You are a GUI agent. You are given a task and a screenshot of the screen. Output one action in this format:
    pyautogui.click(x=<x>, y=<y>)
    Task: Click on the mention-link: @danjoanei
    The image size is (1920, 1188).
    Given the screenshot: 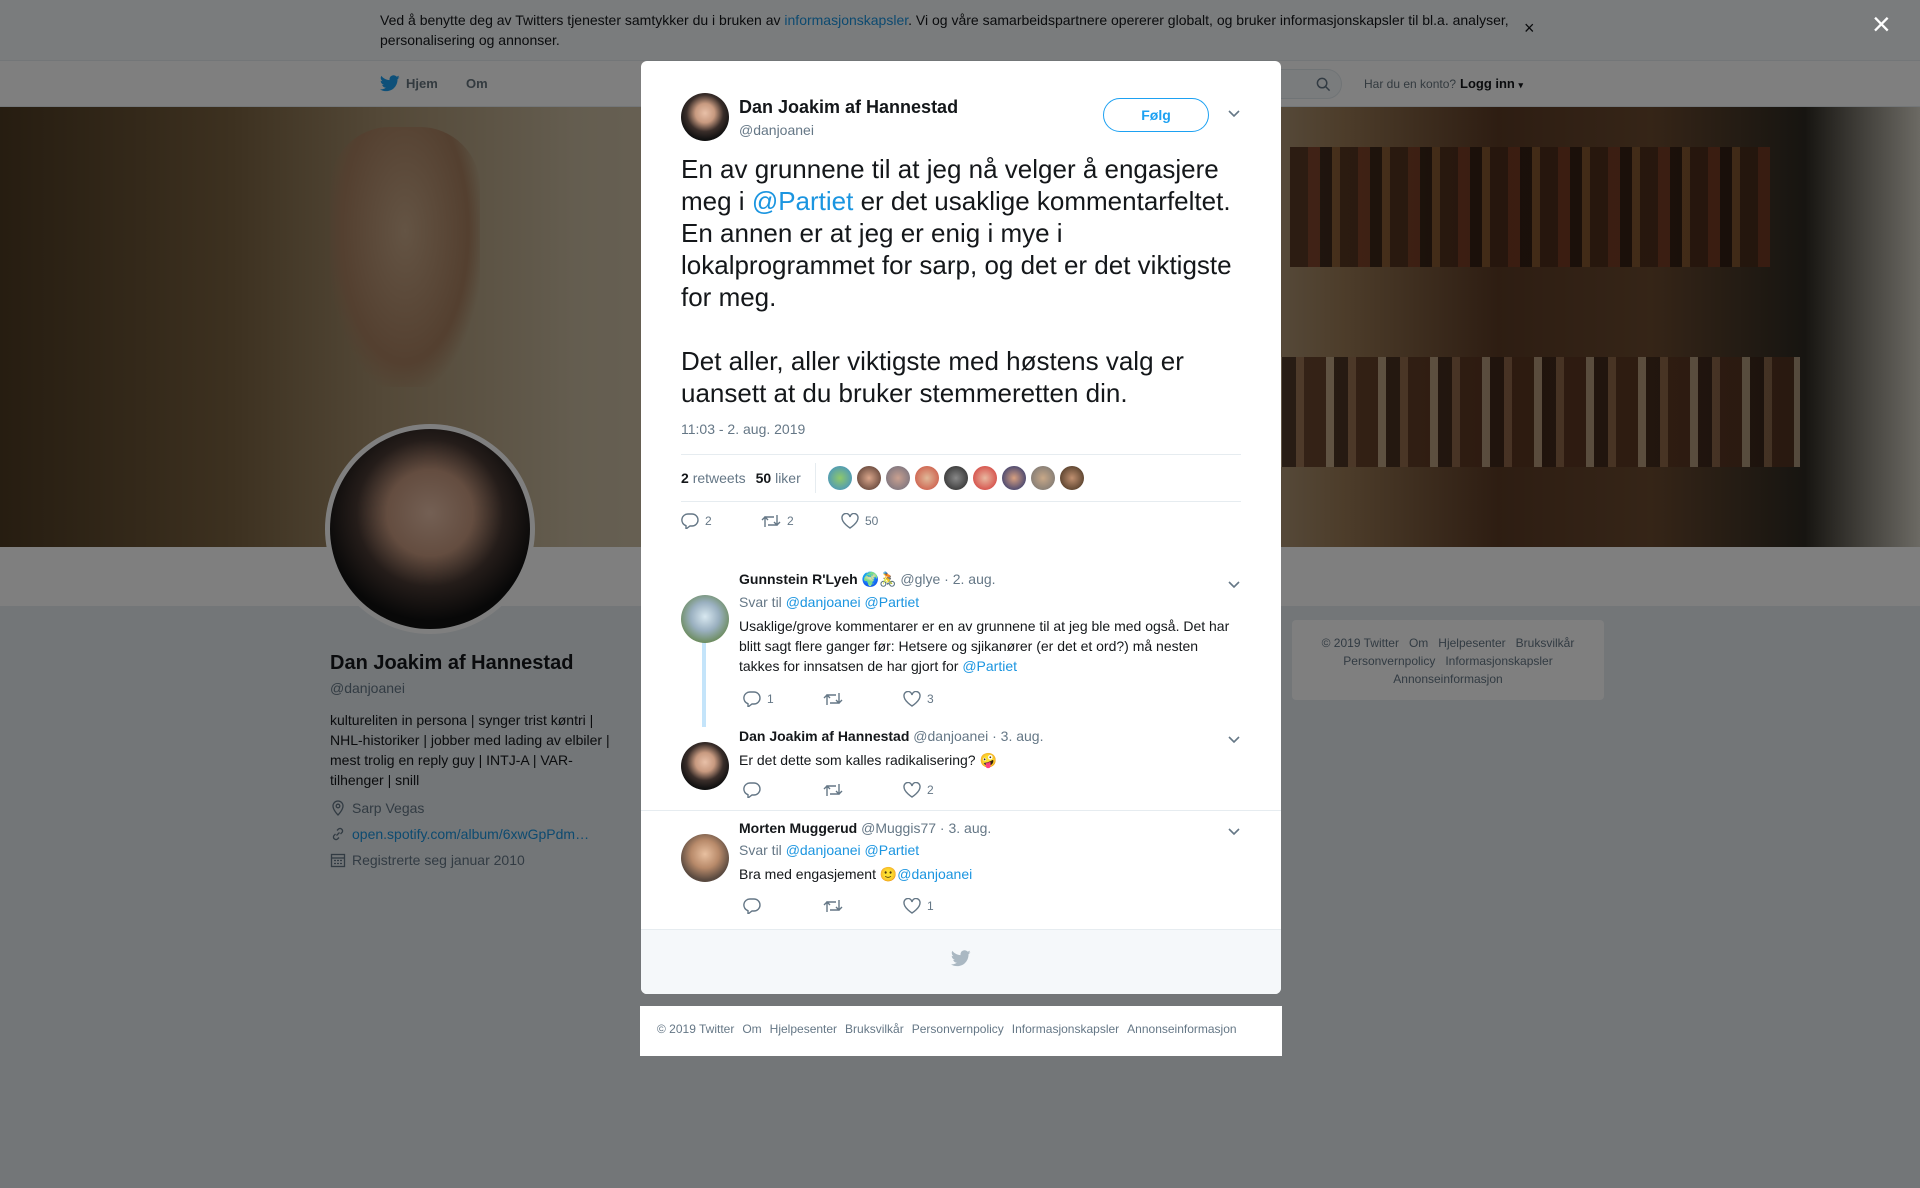 What is the action you would take?
    pyautogui.click(x=934, y=874)
    